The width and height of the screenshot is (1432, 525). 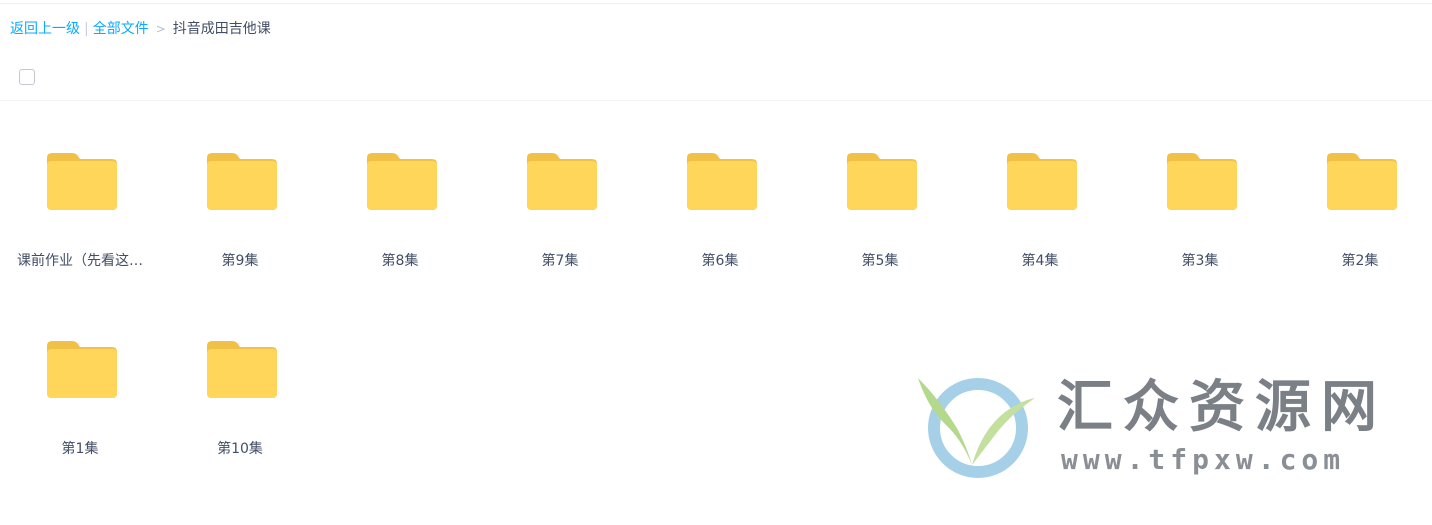 What do you see at coordinates (80, 449) in the screenshot?
I see `folder-label: 第1集` at bounding box center [80, 449].